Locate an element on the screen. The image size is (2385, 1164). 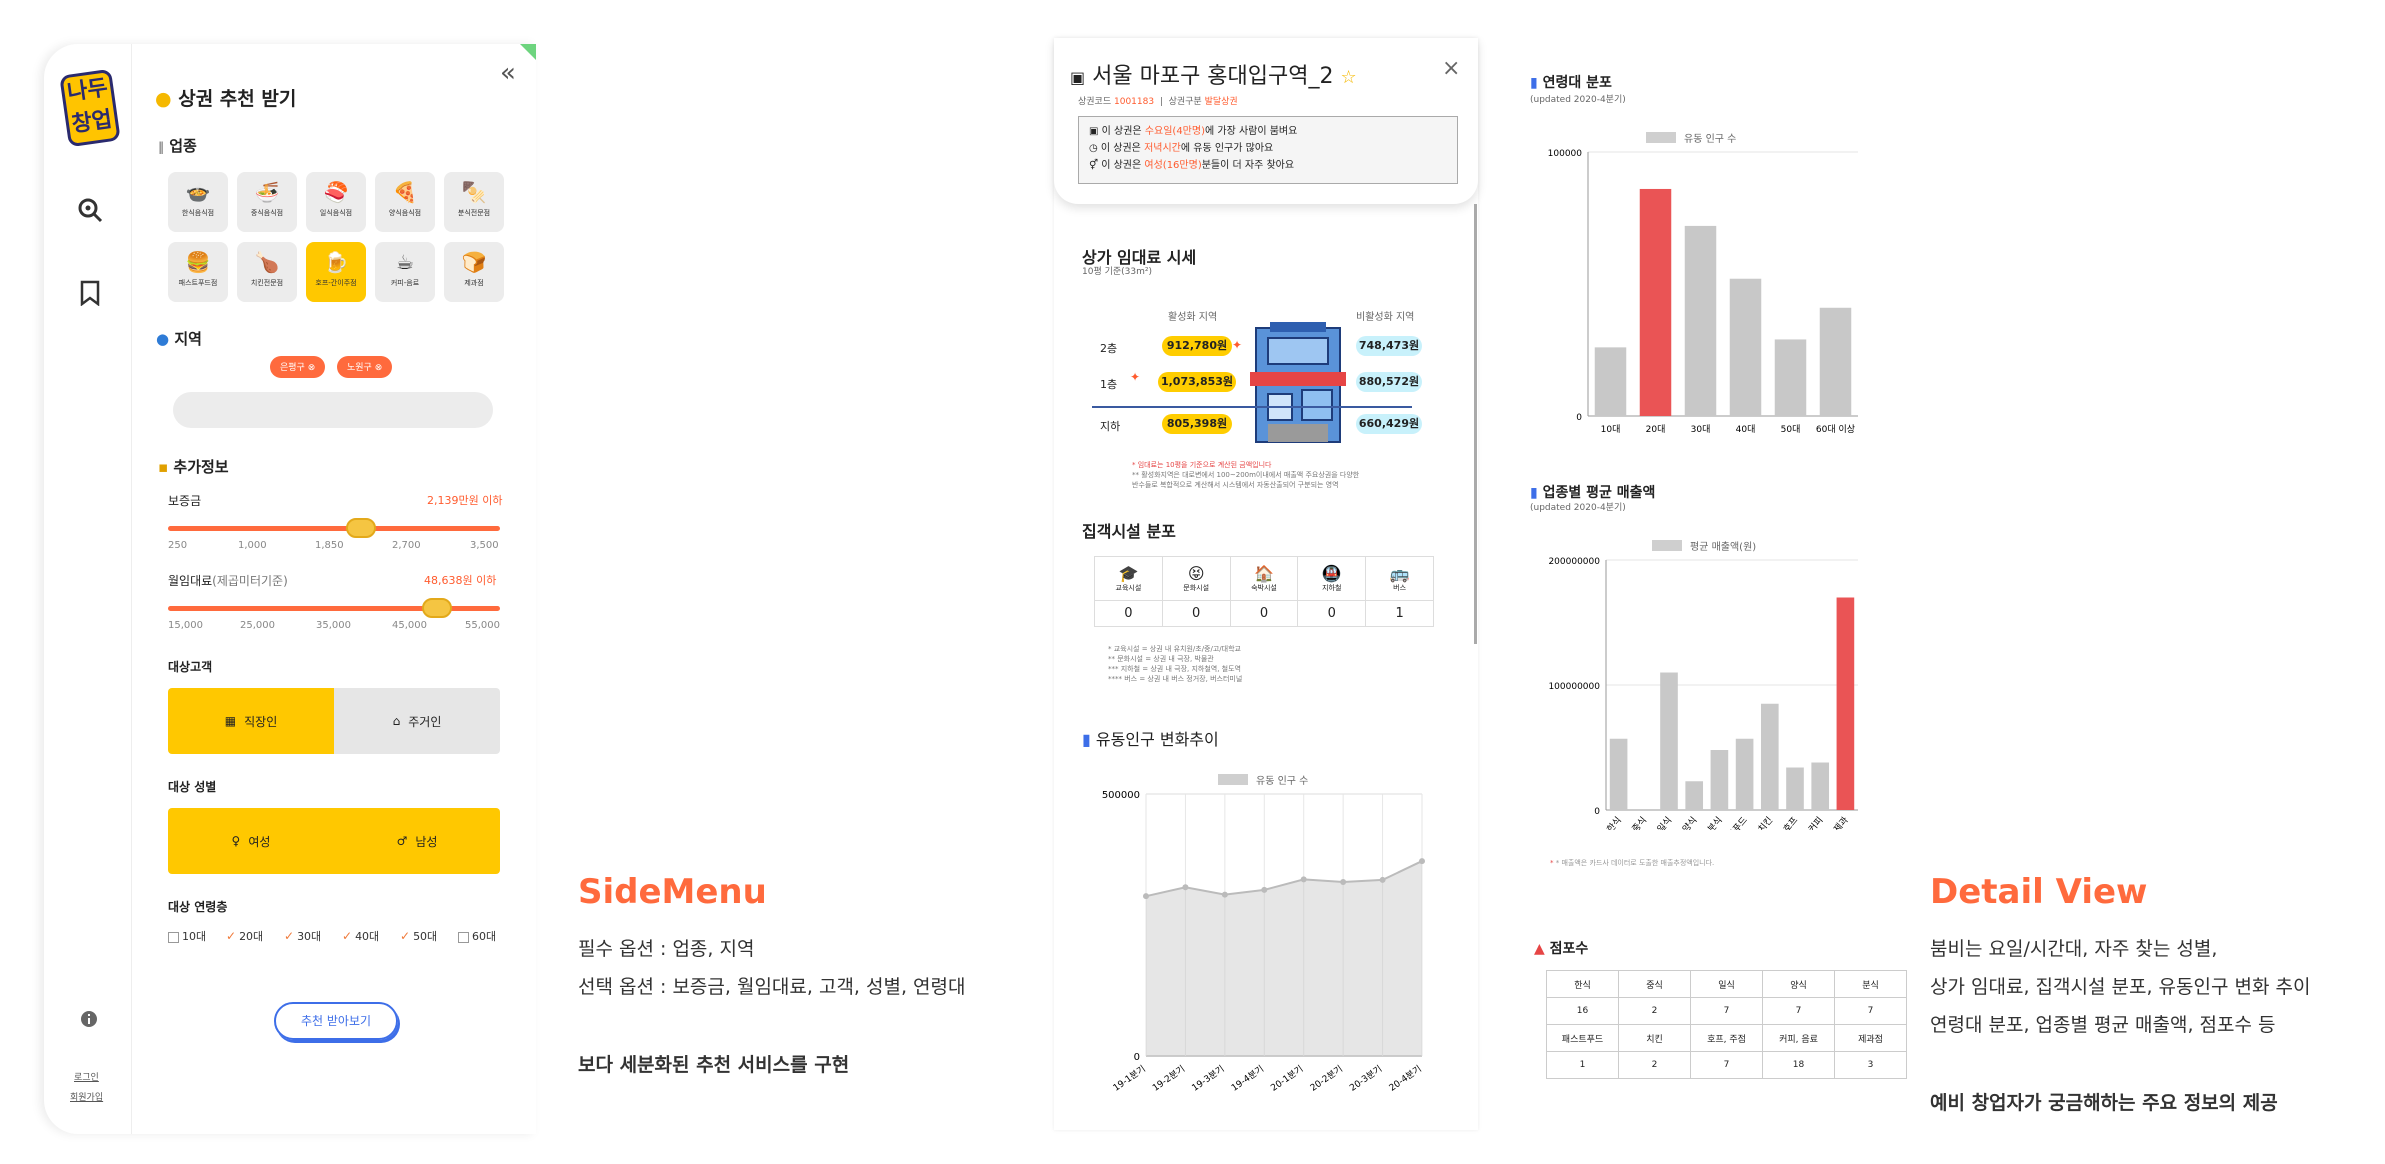
age-option: ✓ 20대 is located at coordinates (244, 936).